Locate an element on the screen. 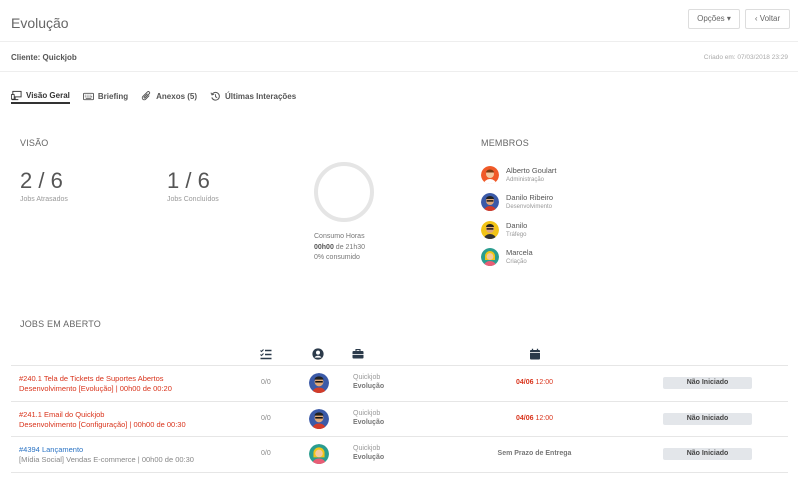 Image resolution: width=798 pixels, height=479 pixels. hours-donut-chart is located at coordinates (344, 192).